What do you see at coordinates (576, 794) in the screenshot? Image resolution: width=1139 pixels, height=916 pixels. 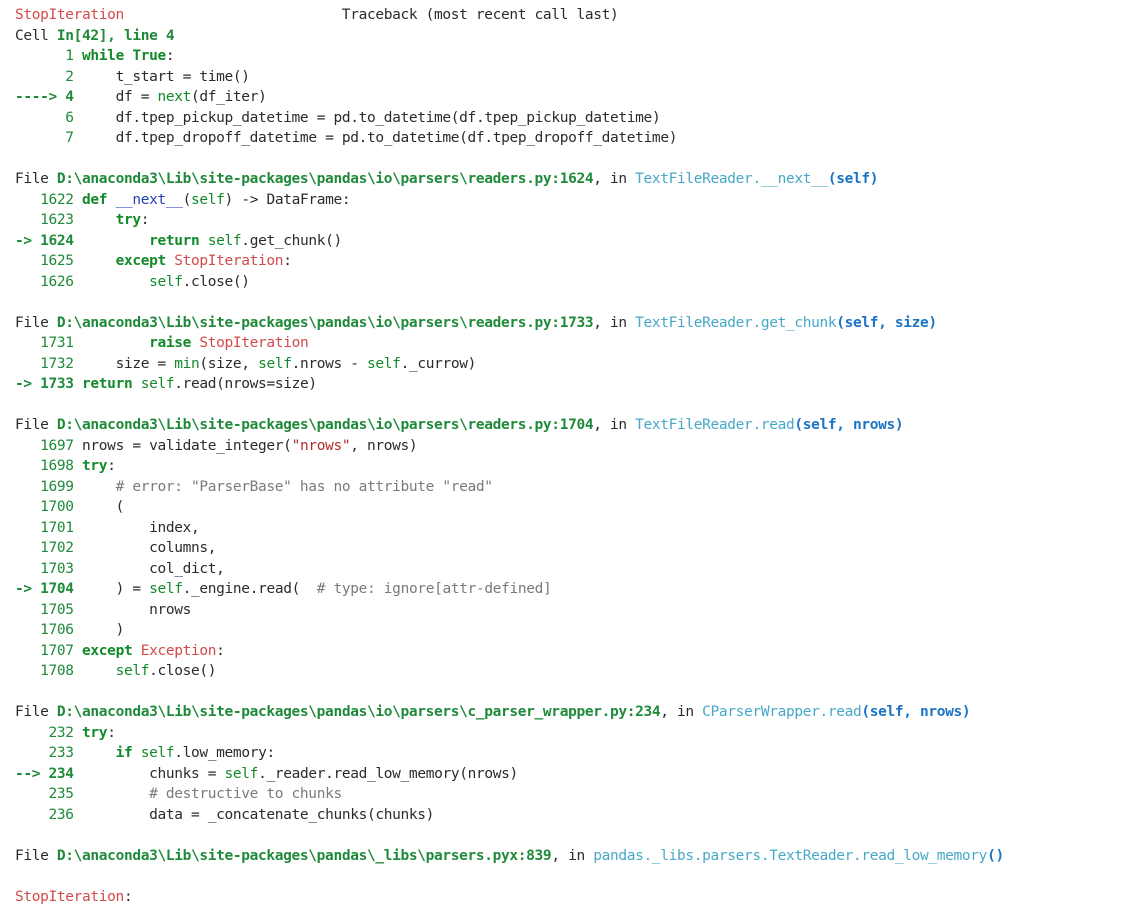 I see `traceback-line: 235 # destructive to chunks` at bounding box center [576, 794].